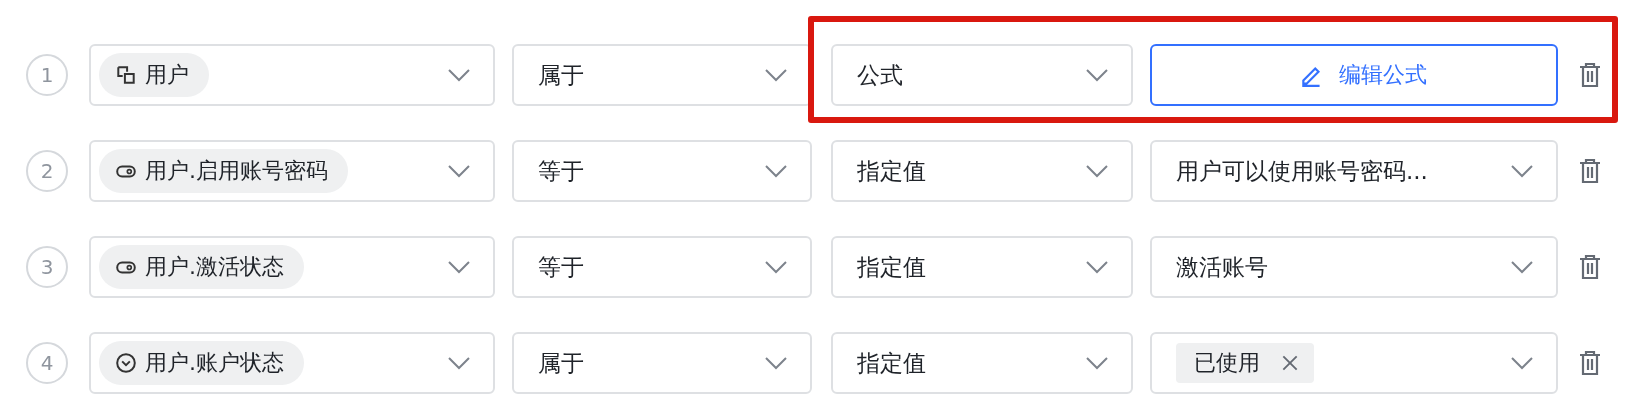 The width and height of the screenshot is (1632, 408). Describe the element at coordinates (154, 75) in the screenshot. I see `field-chip: 用户` at that location.